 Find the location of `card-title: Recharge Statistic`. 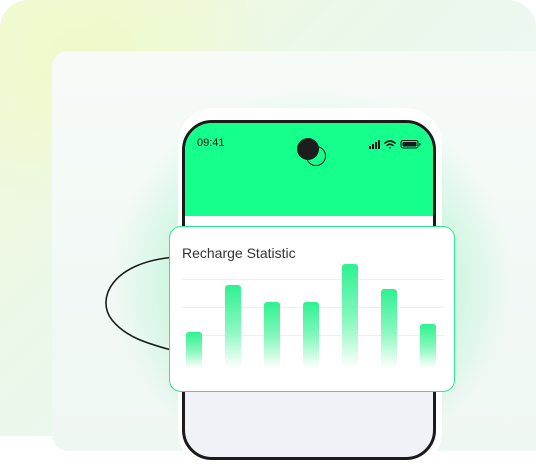

card-title: Recharge Statistic is located at coordinates (239, 253).